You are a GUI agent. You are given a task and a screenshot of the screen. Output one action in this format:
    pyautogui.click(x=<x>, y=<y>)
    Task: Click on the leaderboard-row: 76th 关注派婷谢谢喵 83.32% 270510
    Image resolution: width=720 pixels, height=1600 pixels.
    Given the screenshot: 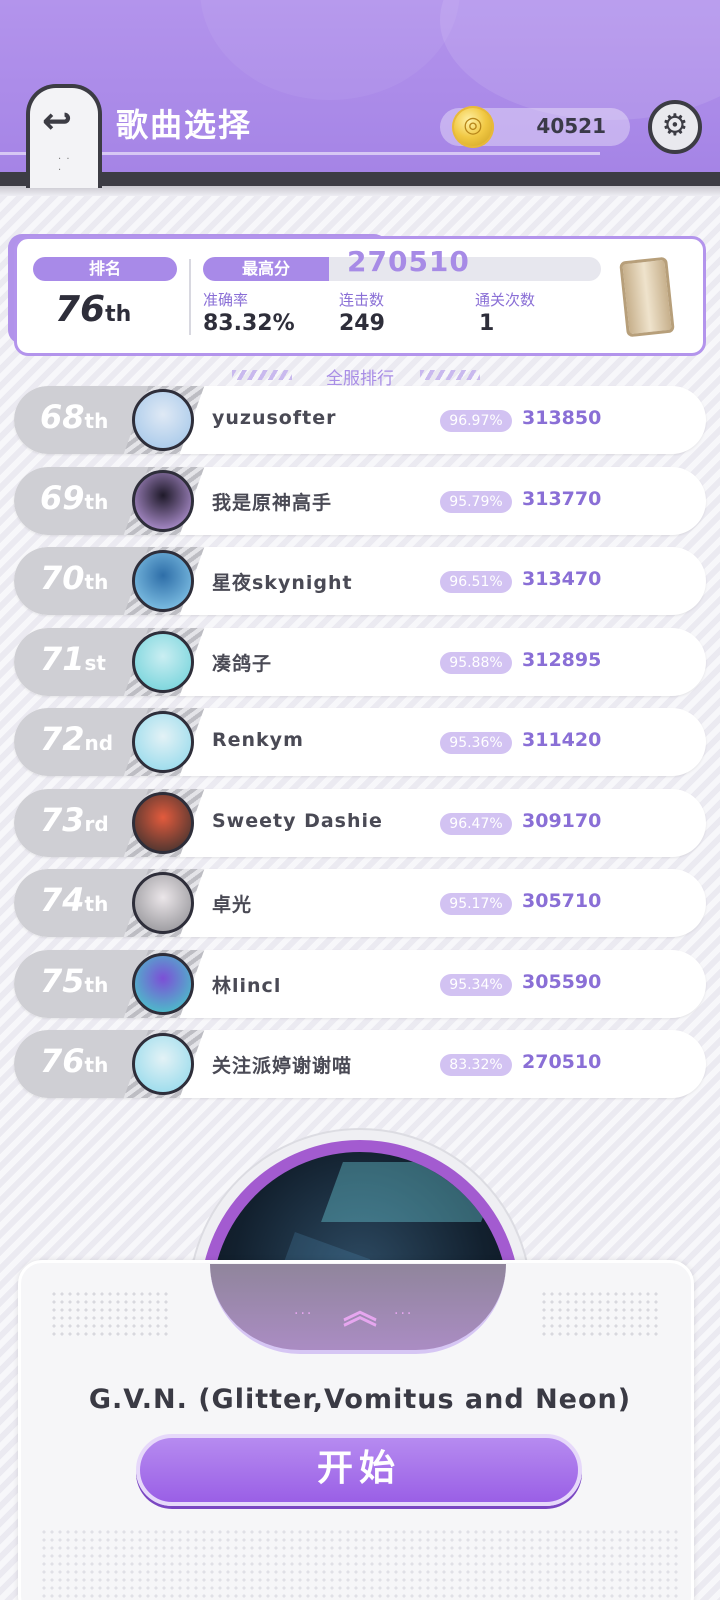 What is the action you would take?
    pyautogui.click(x=360, y=1064)
    